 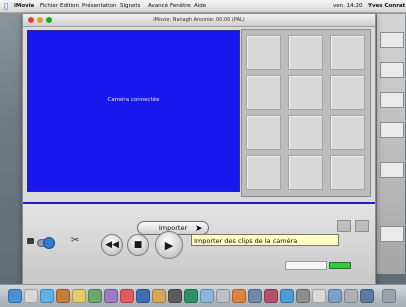 What do you see at coordinates (30, 241) in the screenshot?
I see `camera-icon` at bounding box center [30, 241].